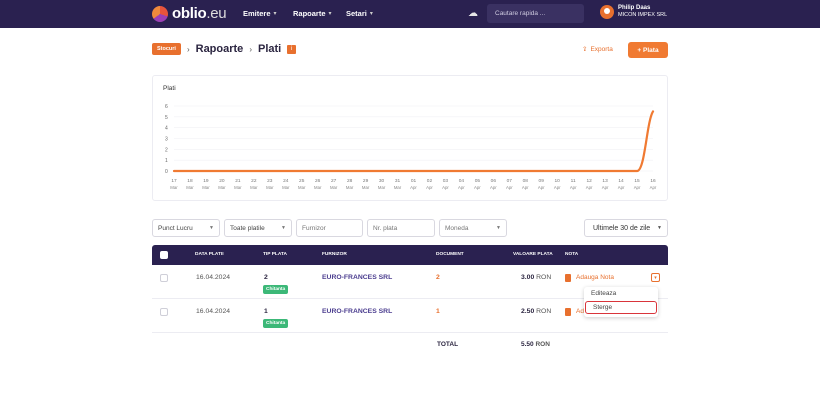  Describe the element at coordinates (164, 255) in the screenshot. I see `select-all-checkbox` at that location.